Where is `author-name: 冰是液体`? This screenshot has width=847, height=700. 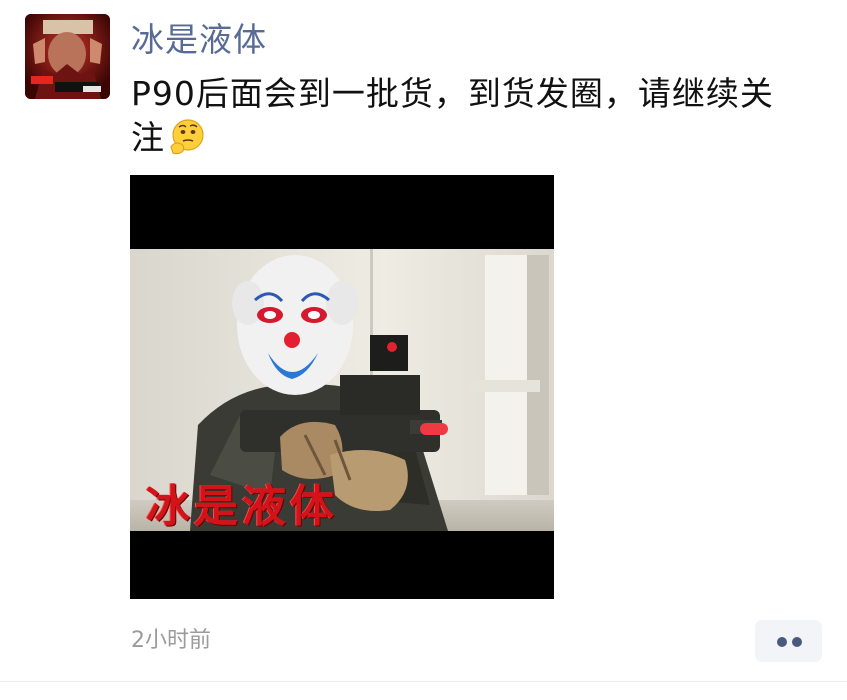
author-name: 冰是液体 is located at coordinates (199, 40).